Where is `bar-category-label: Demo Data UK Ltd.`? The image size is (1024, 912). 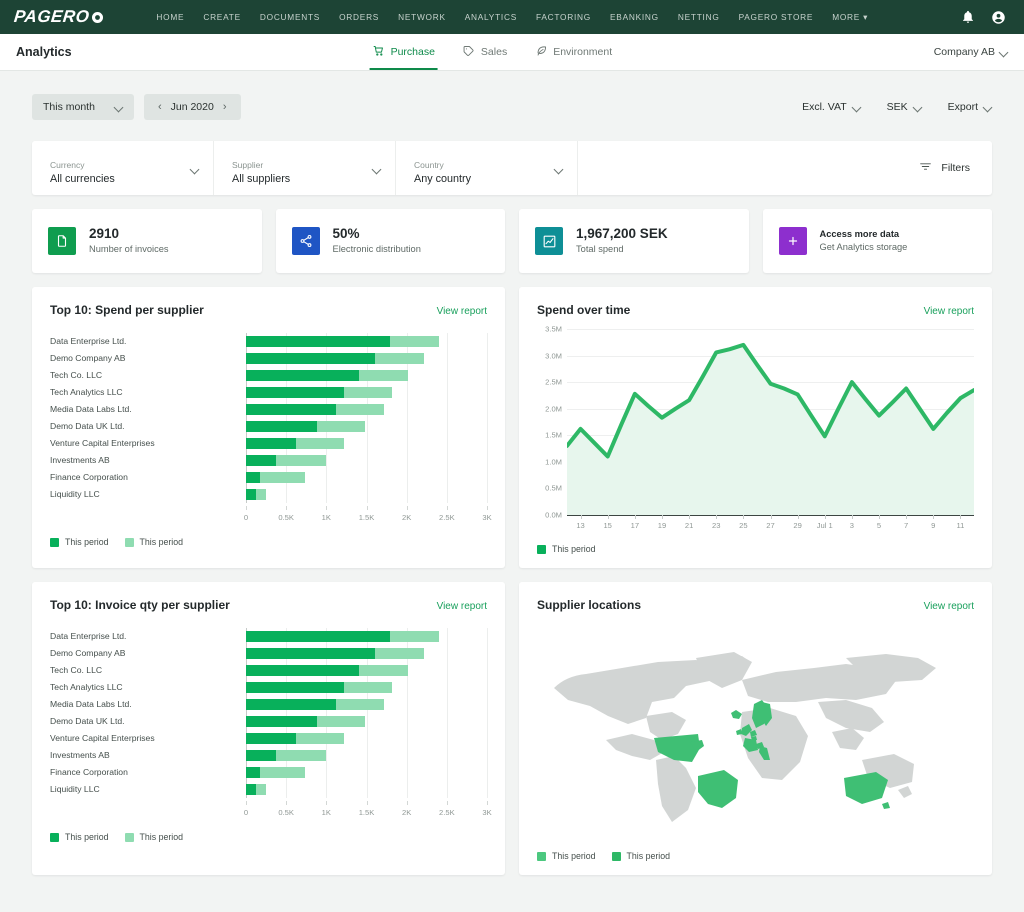
bar-category-label: Demo Data UK Ltd. is located at coordinates (87, 721).